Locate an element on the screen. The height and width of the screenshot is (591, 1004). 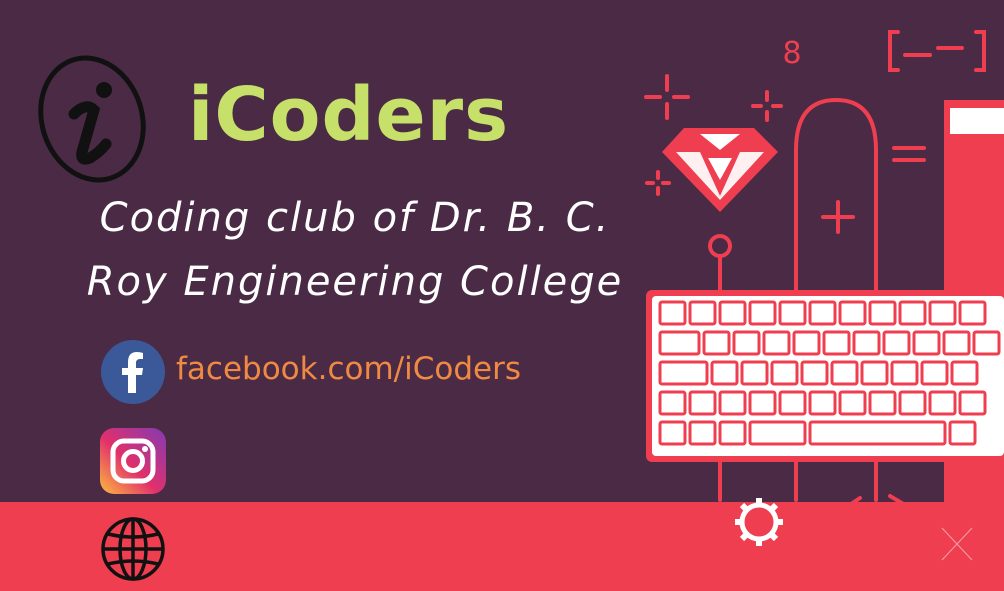
instagram-icon is located at coordinates (133, 461).